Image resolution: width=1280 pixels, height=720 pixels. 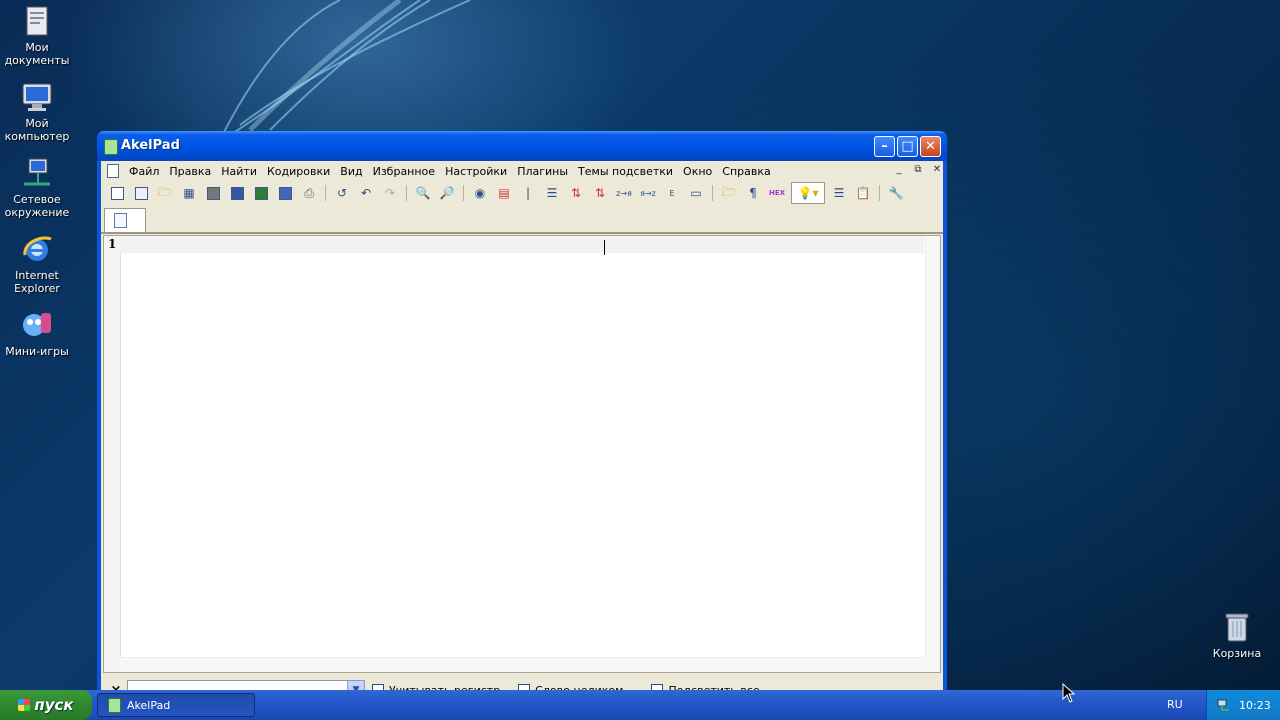 I want to click on folder-documents-icon, so click(x=37, y=21).